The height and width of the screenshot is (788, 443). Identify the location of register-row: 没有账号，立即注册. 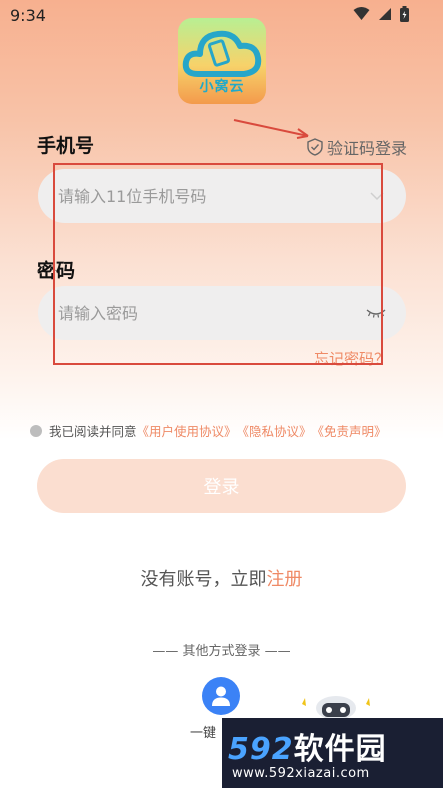
(221, 578).